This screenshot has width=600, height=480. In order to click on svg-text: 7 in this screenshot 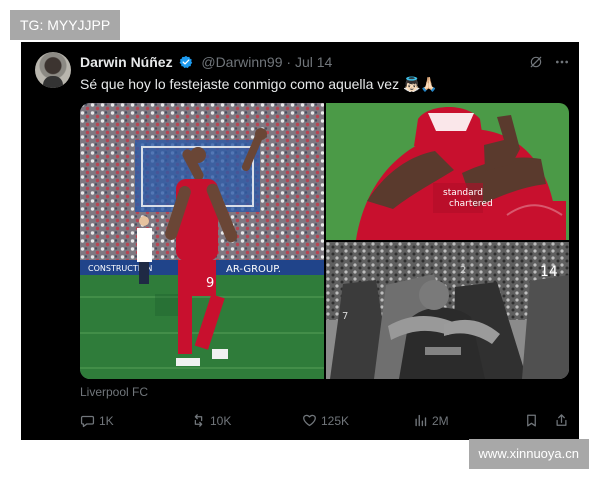, I will do `click(345, 316)`.